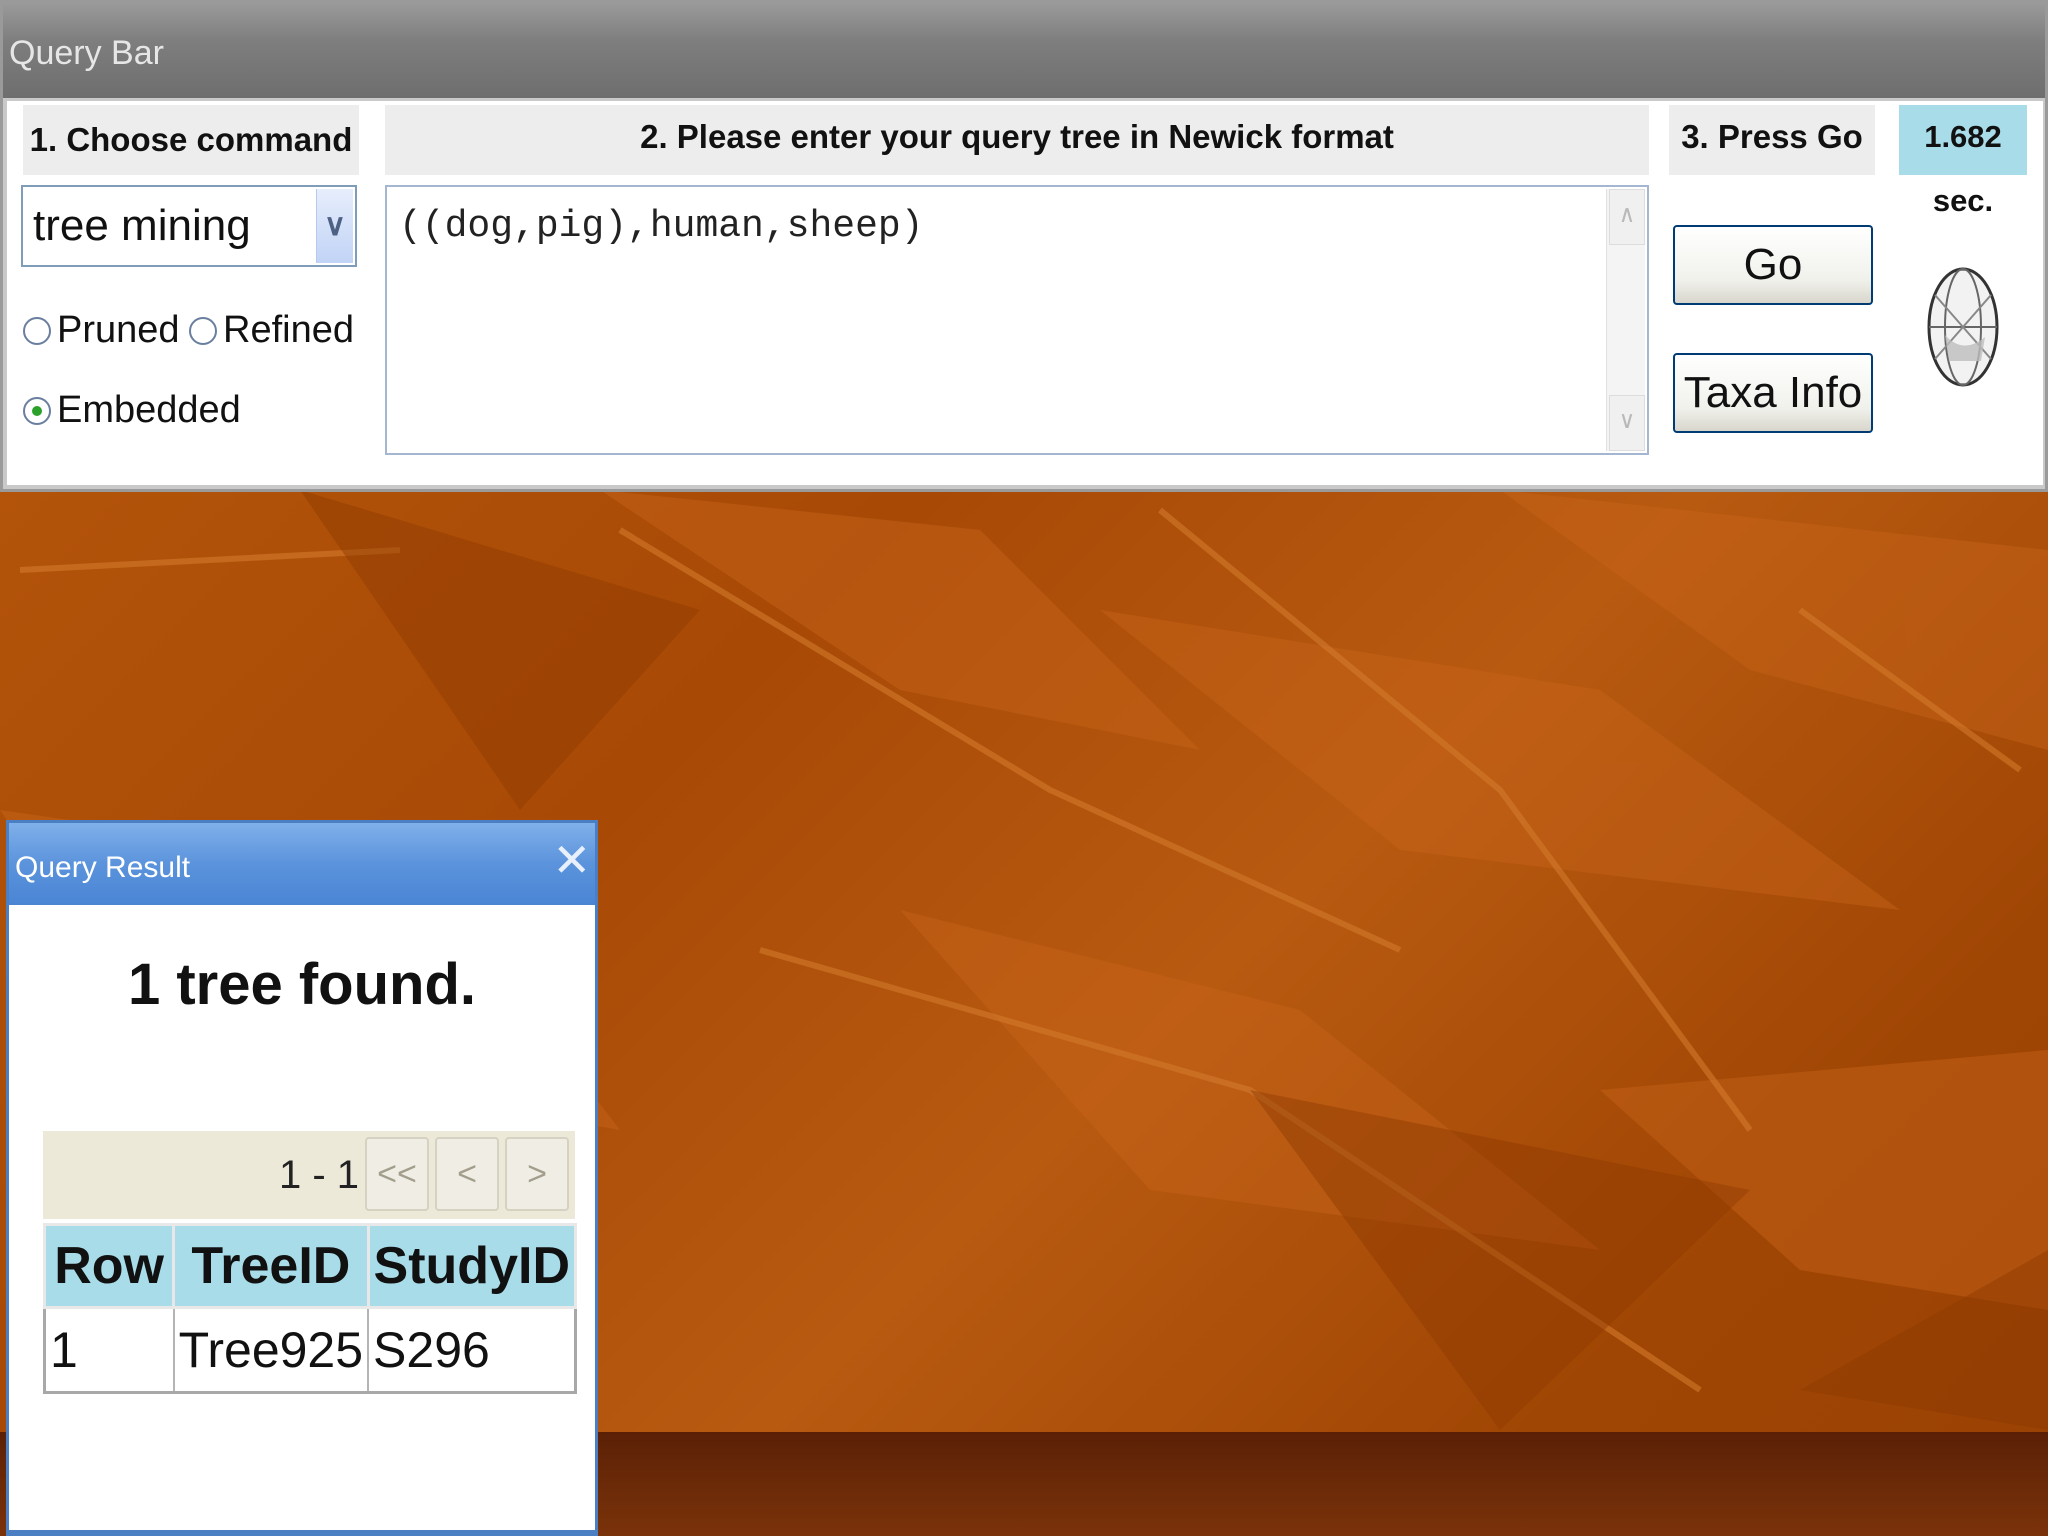 This screenshot has height=1536, width=2048. What do you see at coordinates (109, 1266) in the screenshot?
I see `column-header-row: Row` at bounding box center [109, 1266].